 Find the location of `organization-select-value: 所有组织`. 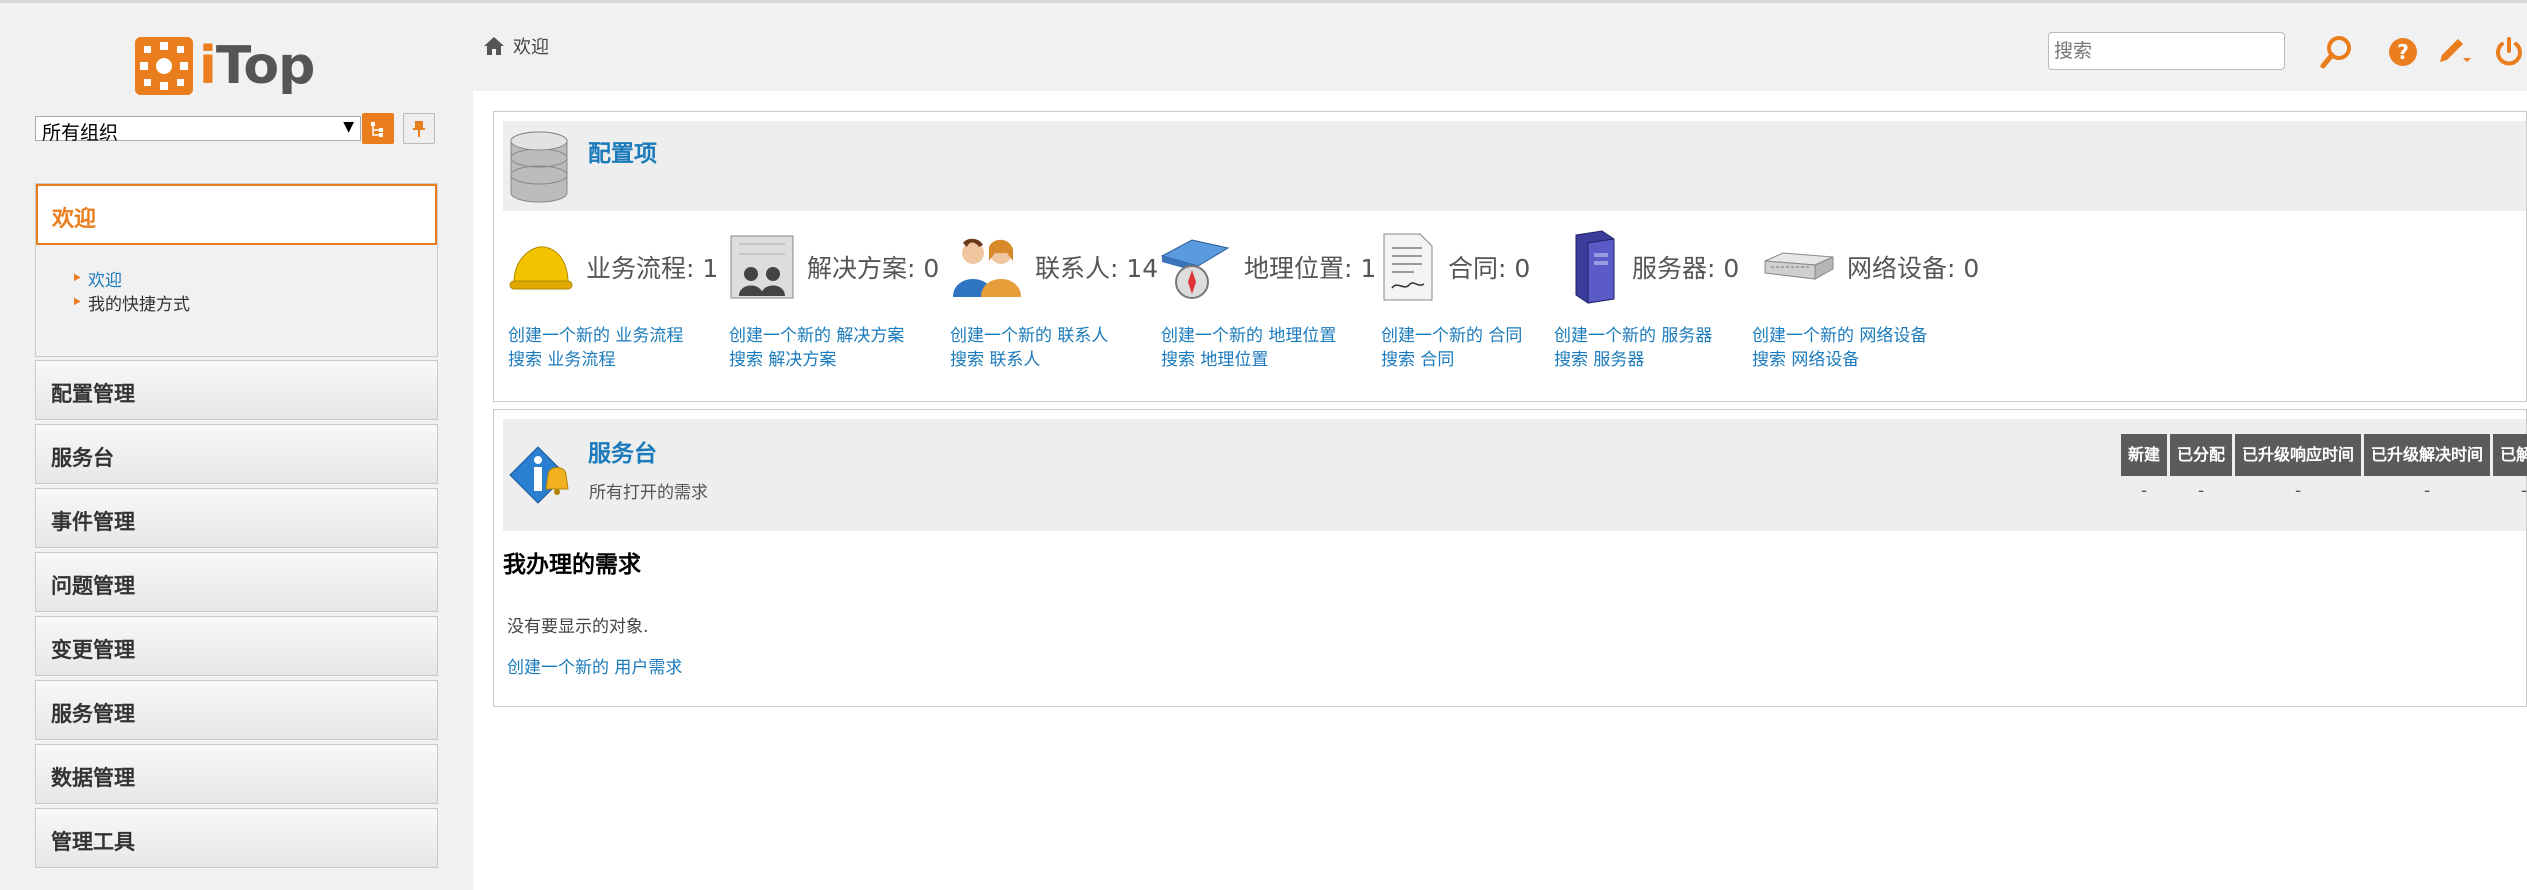

organization-select-value: 所有组织 is located at coordinates (80, 133).